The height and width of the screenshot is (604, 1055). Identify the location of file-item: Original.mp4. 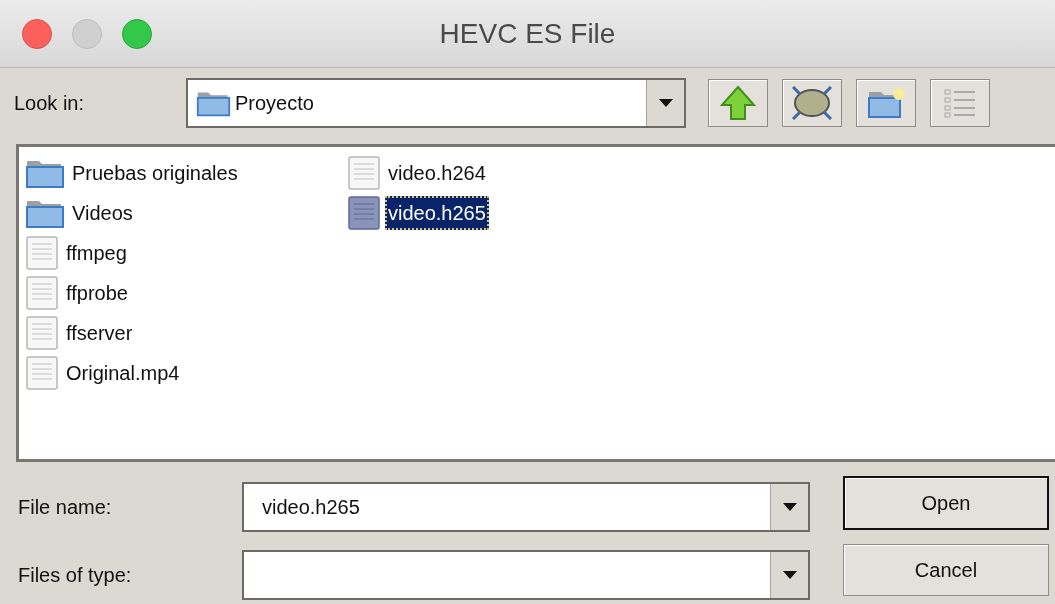
(123, 373).